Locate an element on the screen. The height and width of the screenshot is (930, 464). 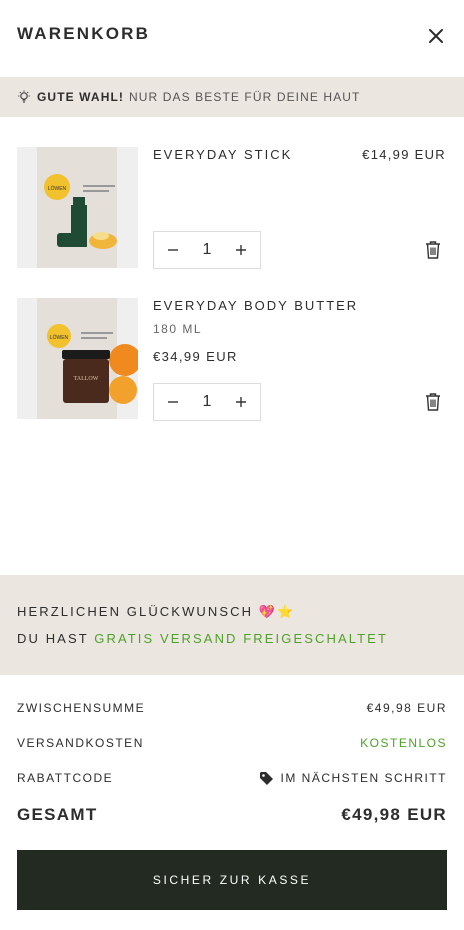
lightbulb-icon is located at coordinates (24, 96).